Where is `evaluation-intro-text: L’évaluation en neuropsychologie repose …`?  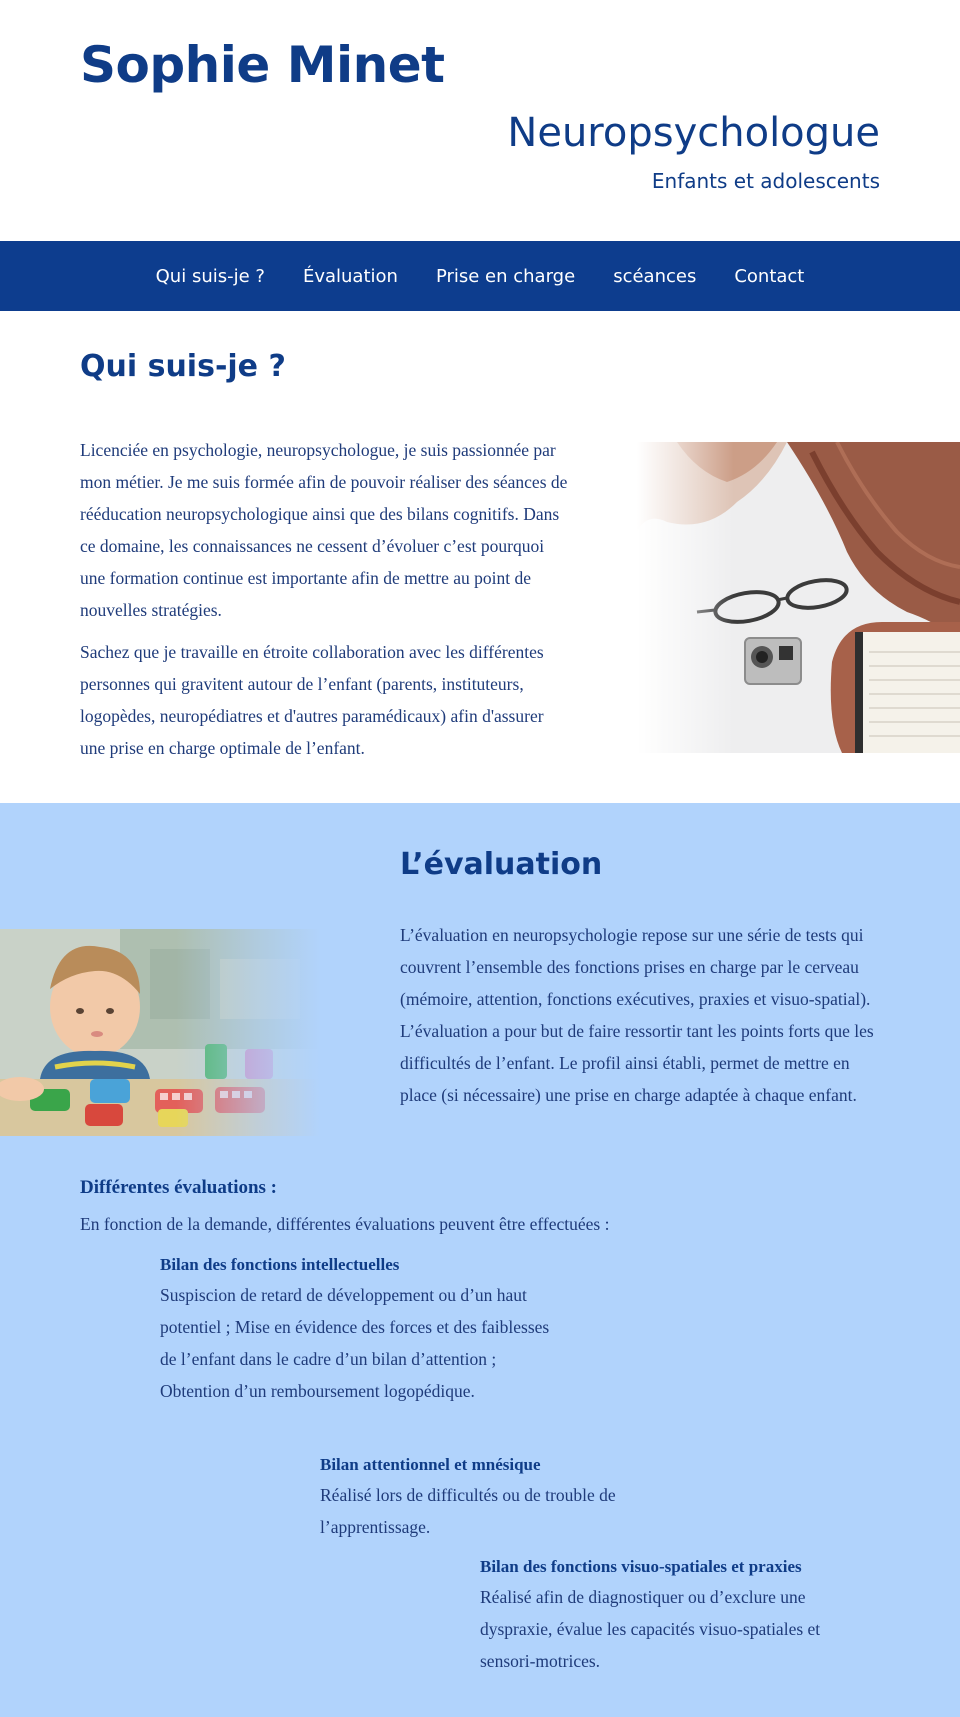 evaluation-intro-text: L’évaluation en neuropsychologie repose … is located at coordinates (637, 1015).